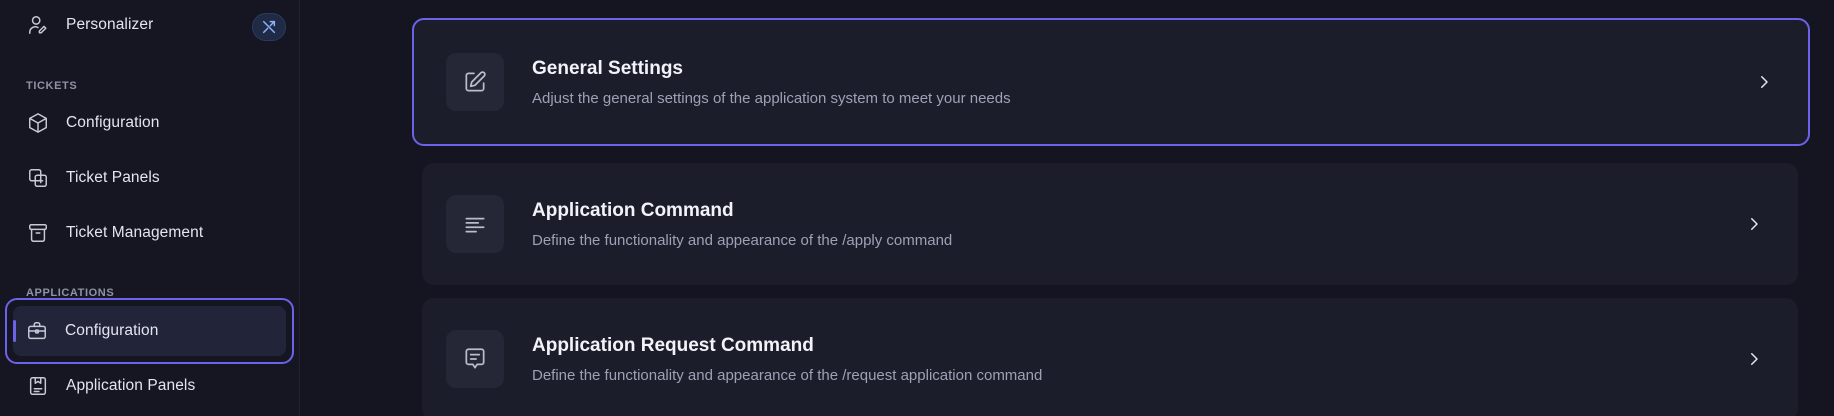  Describe the element at coordinates (475, 82) in the screenshot. I see `edit-icon` at that location.